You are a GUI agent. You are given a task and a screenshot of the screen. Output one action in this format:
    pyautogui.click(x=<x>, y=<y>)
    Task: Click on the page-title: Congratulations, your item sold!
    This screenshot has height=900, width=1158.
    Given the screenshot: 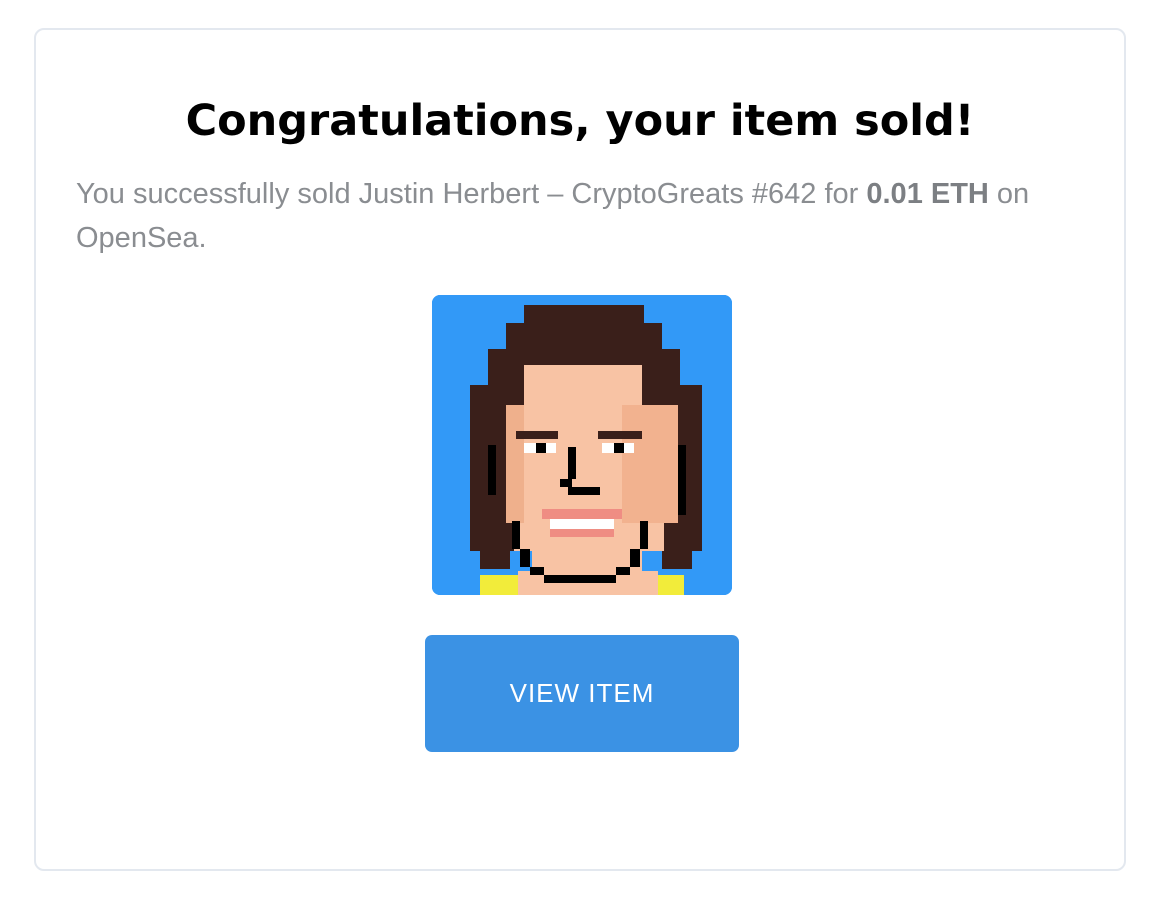 What is the action you would take?
    pyautogui.click(x=580, y=121)
    